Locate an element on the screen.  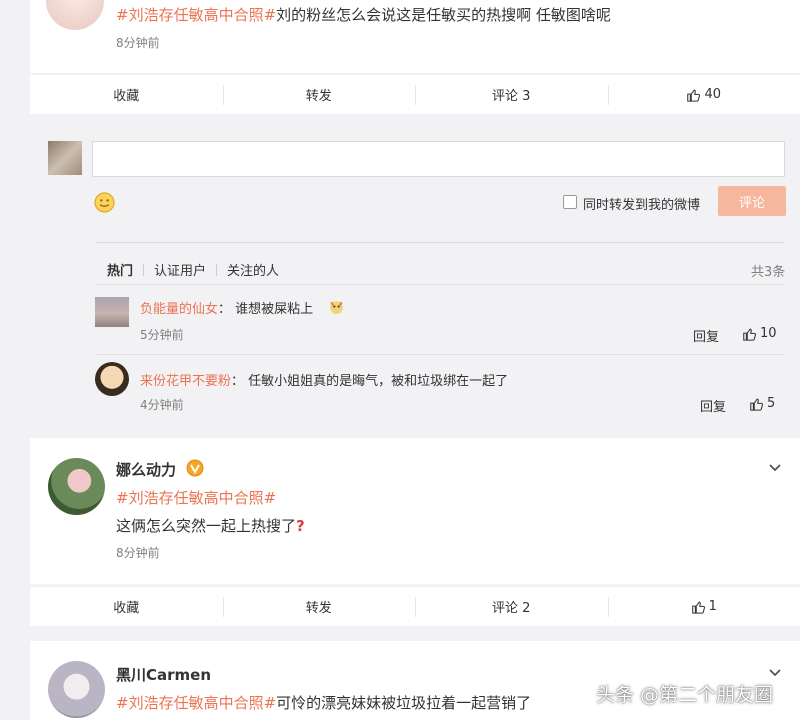
comment-button: 评论 3 is located at coordinates (511, 94).